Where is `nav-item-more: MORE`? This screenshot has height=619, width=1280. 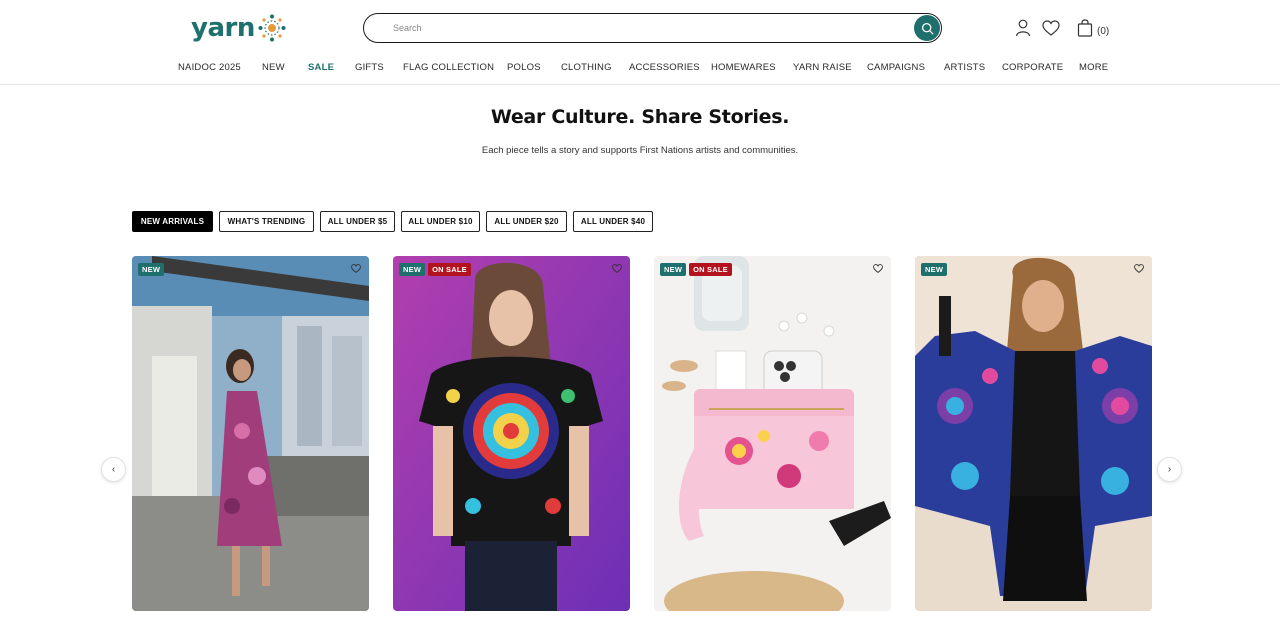
nav-item-more: MORE is located at coordinates (1093, 67).